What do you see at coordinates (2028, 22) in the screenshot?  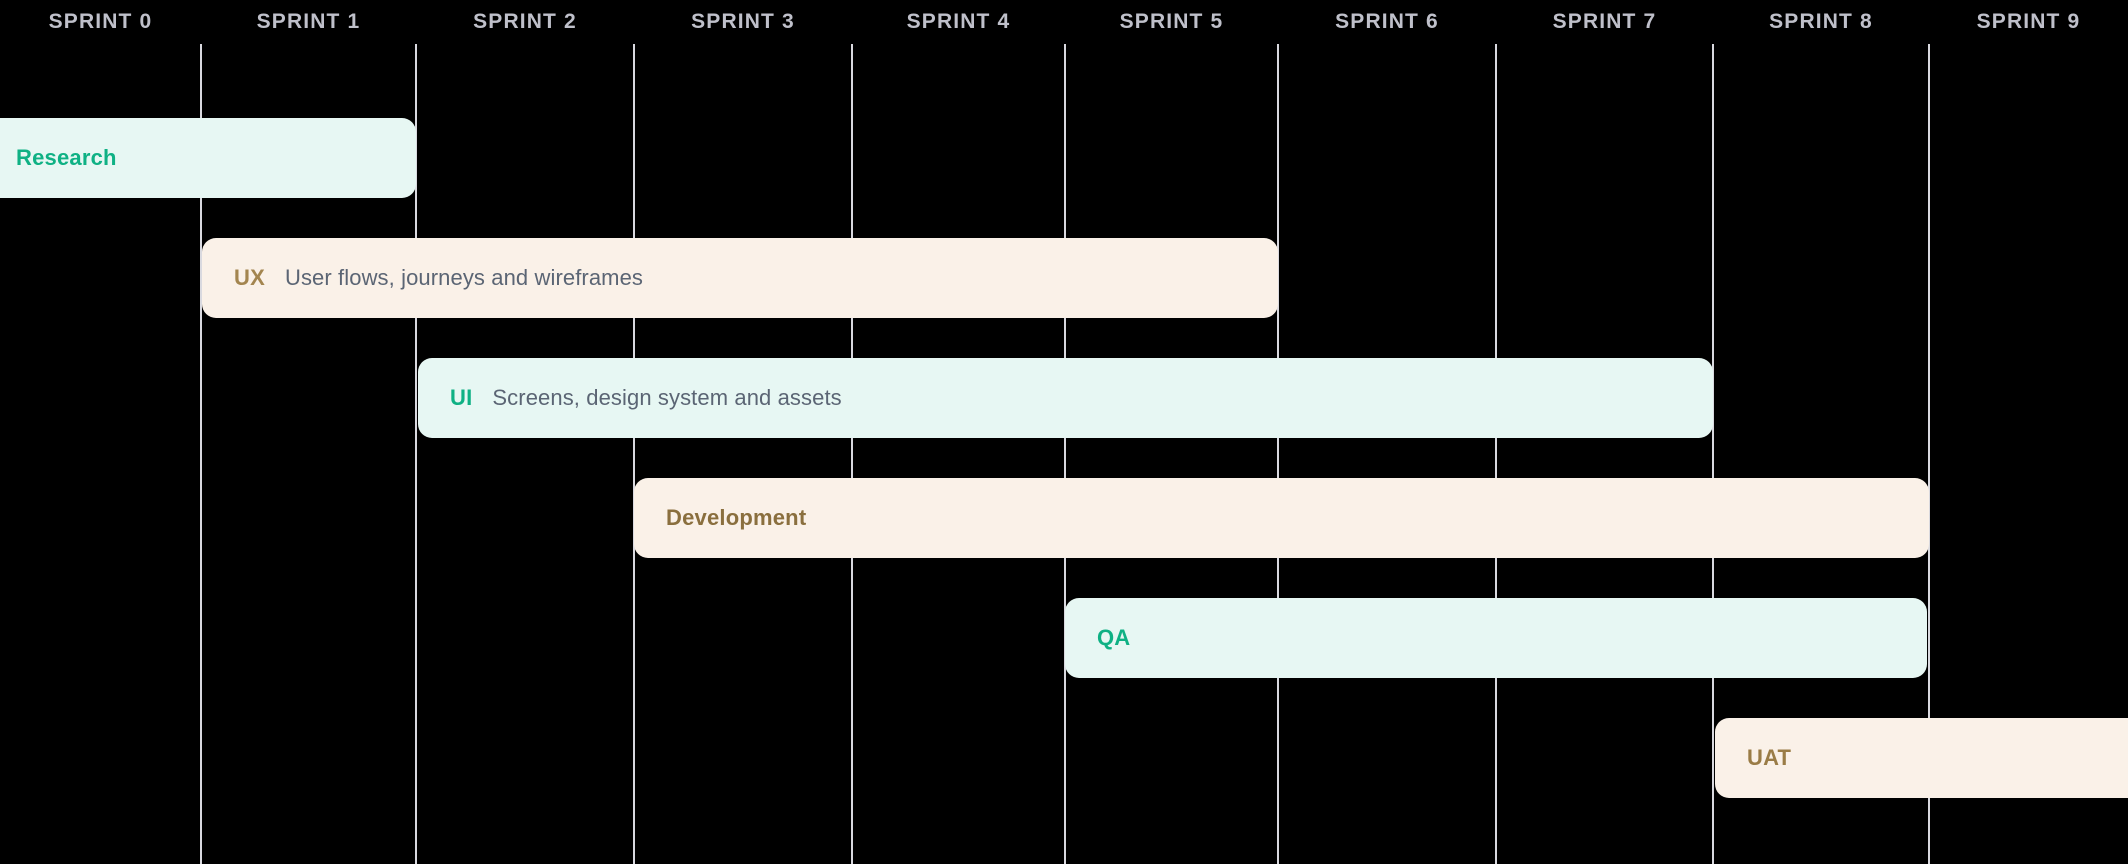 I see `sprint-column-header-9: SPRINT 9` at bounding box center [2028, 22].